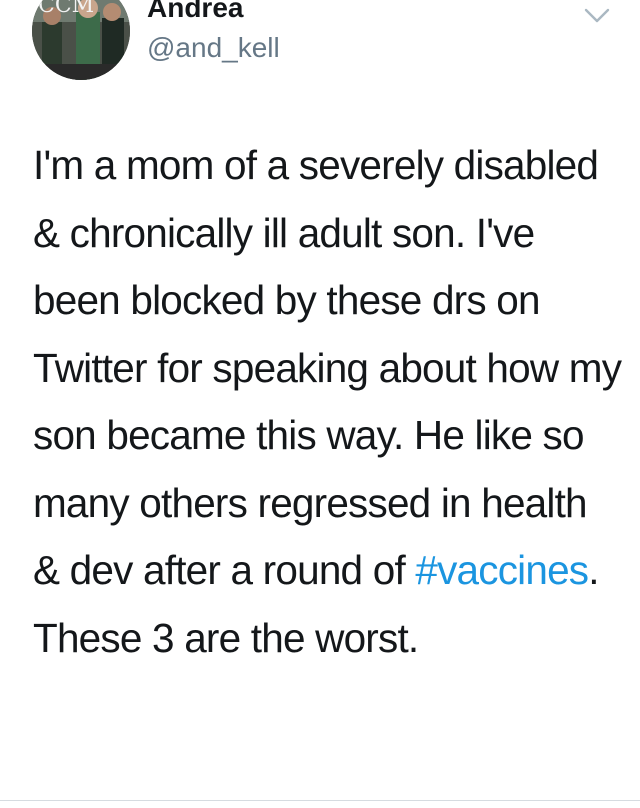 The image size is (640, 808). I want to click on avatar: CCM, so click(81, 40).